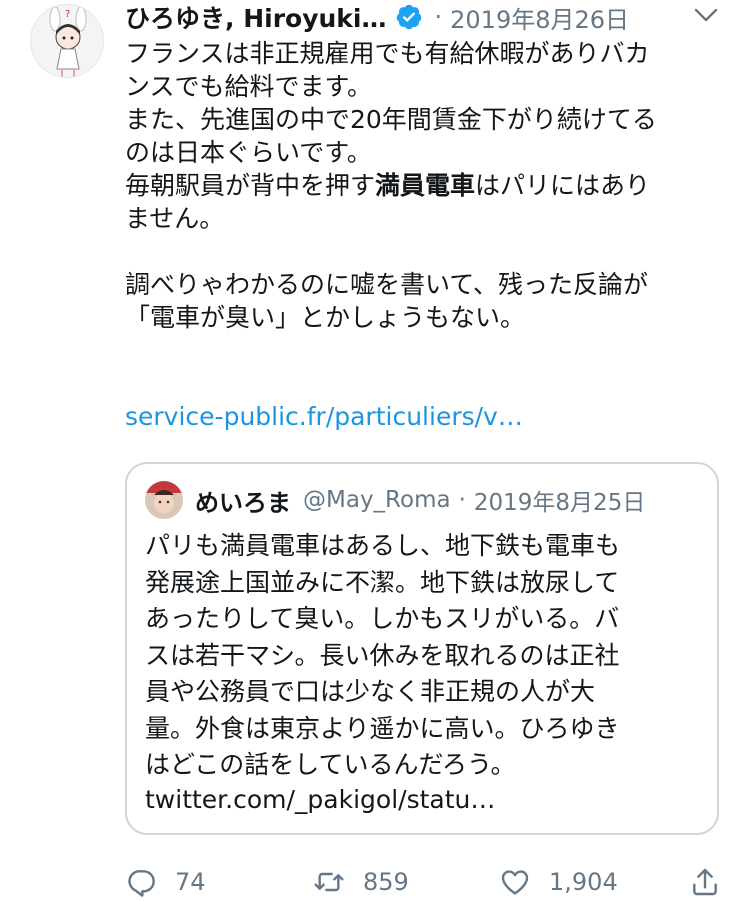 The image size is (750, 901). Describe the element at coordinates (386, 882) in the screenshot. I see `retweet-count: 859` at that location.